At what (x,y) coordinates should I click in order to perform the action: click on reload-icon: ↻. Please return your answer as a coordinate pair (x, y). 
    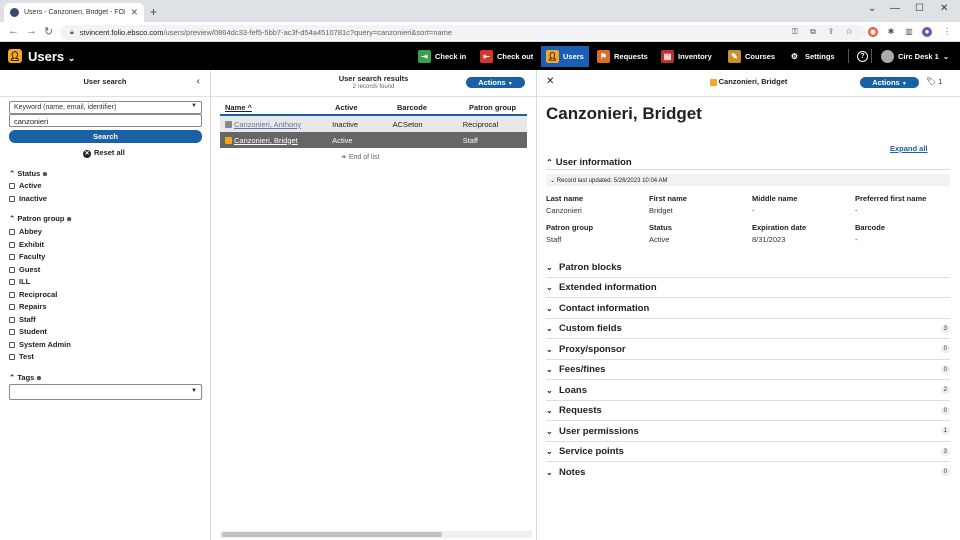
    Looking at the image, I should click on (48, 31).